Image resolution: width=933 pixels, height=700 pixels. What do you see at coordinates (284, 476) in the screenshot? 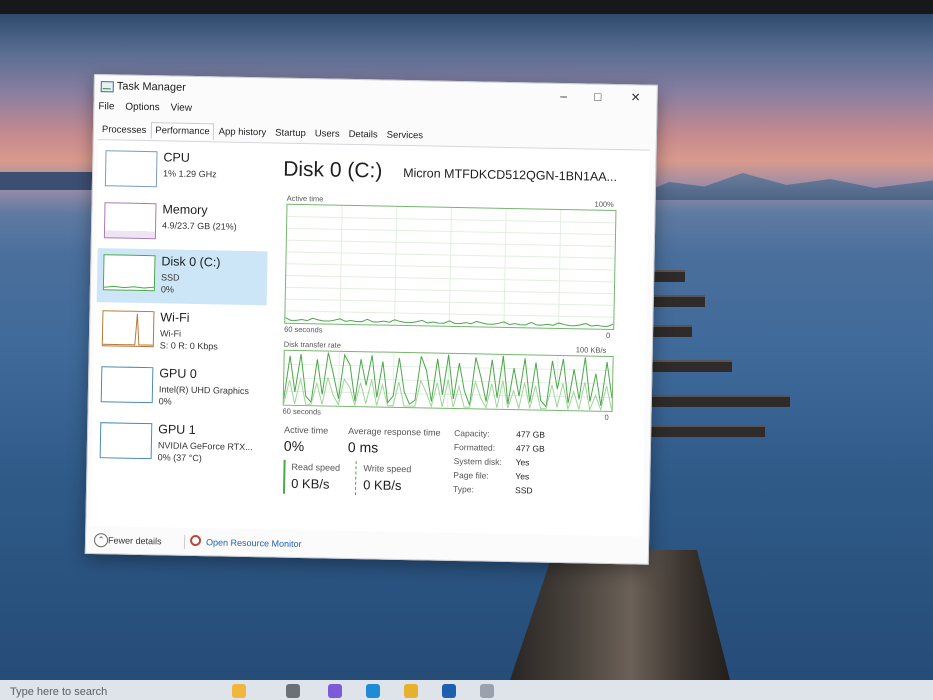
I see `read-speed-bar` at bounding box center [284, 476].